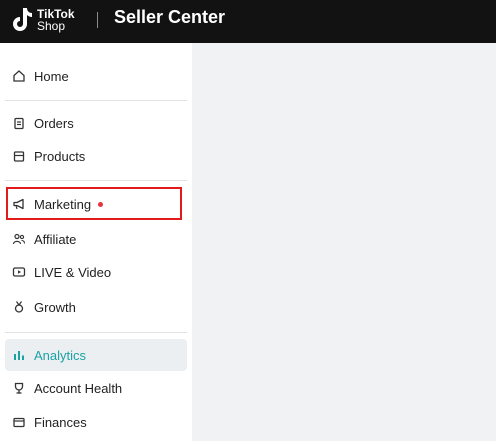 The width and height of the screenshot is (496, 441). Describe the element at coordinates (78, 388) in the screenshot. I see `sidebar-item-label: Account Health` at that location.